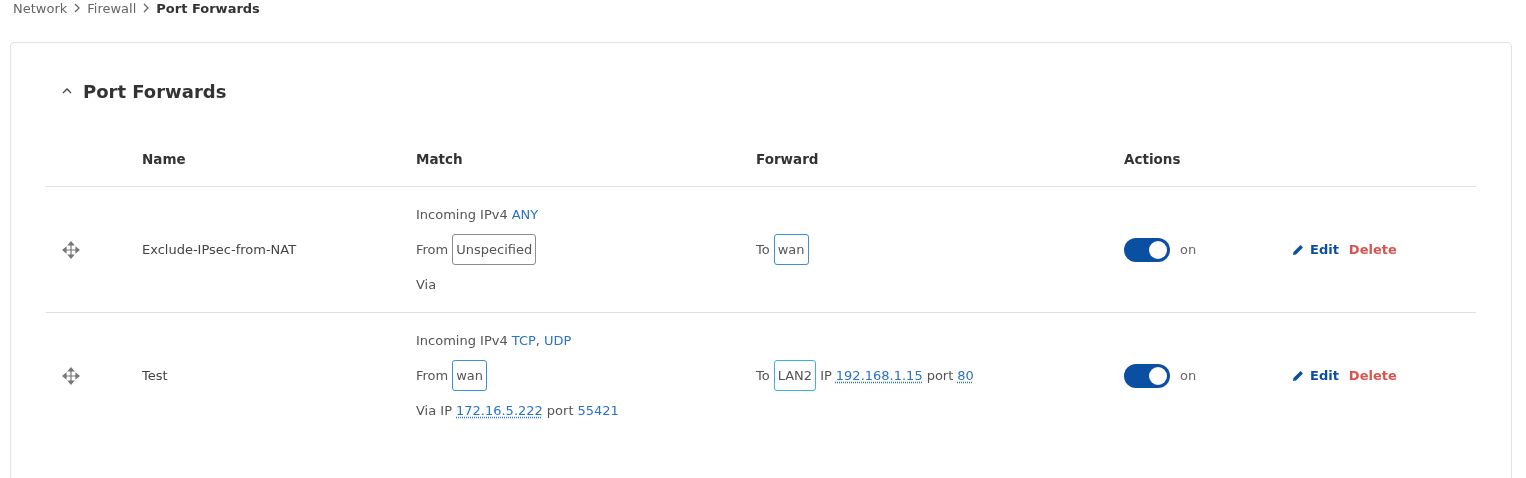 The width and height of the screenshot is (1526, 478). I want to click on label-text: Via, so click(426, 284).